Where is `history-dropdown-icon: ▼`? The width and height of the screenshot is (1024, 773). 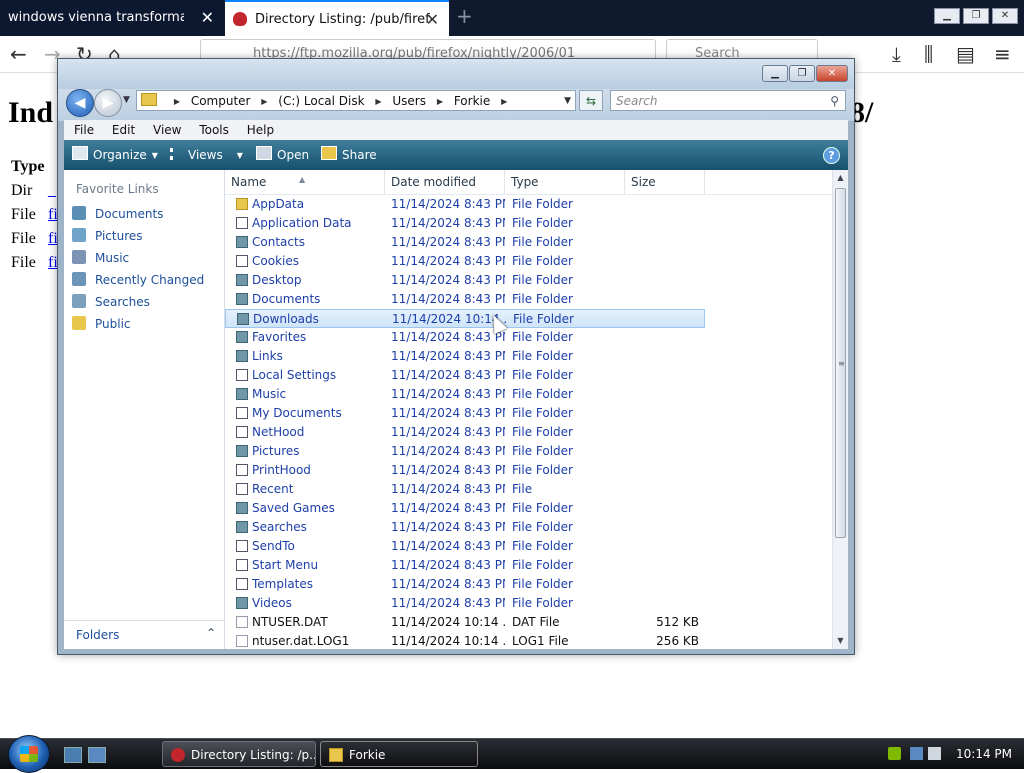 history-dropdown-icon: ▼ is located at coordinates (126, 100).